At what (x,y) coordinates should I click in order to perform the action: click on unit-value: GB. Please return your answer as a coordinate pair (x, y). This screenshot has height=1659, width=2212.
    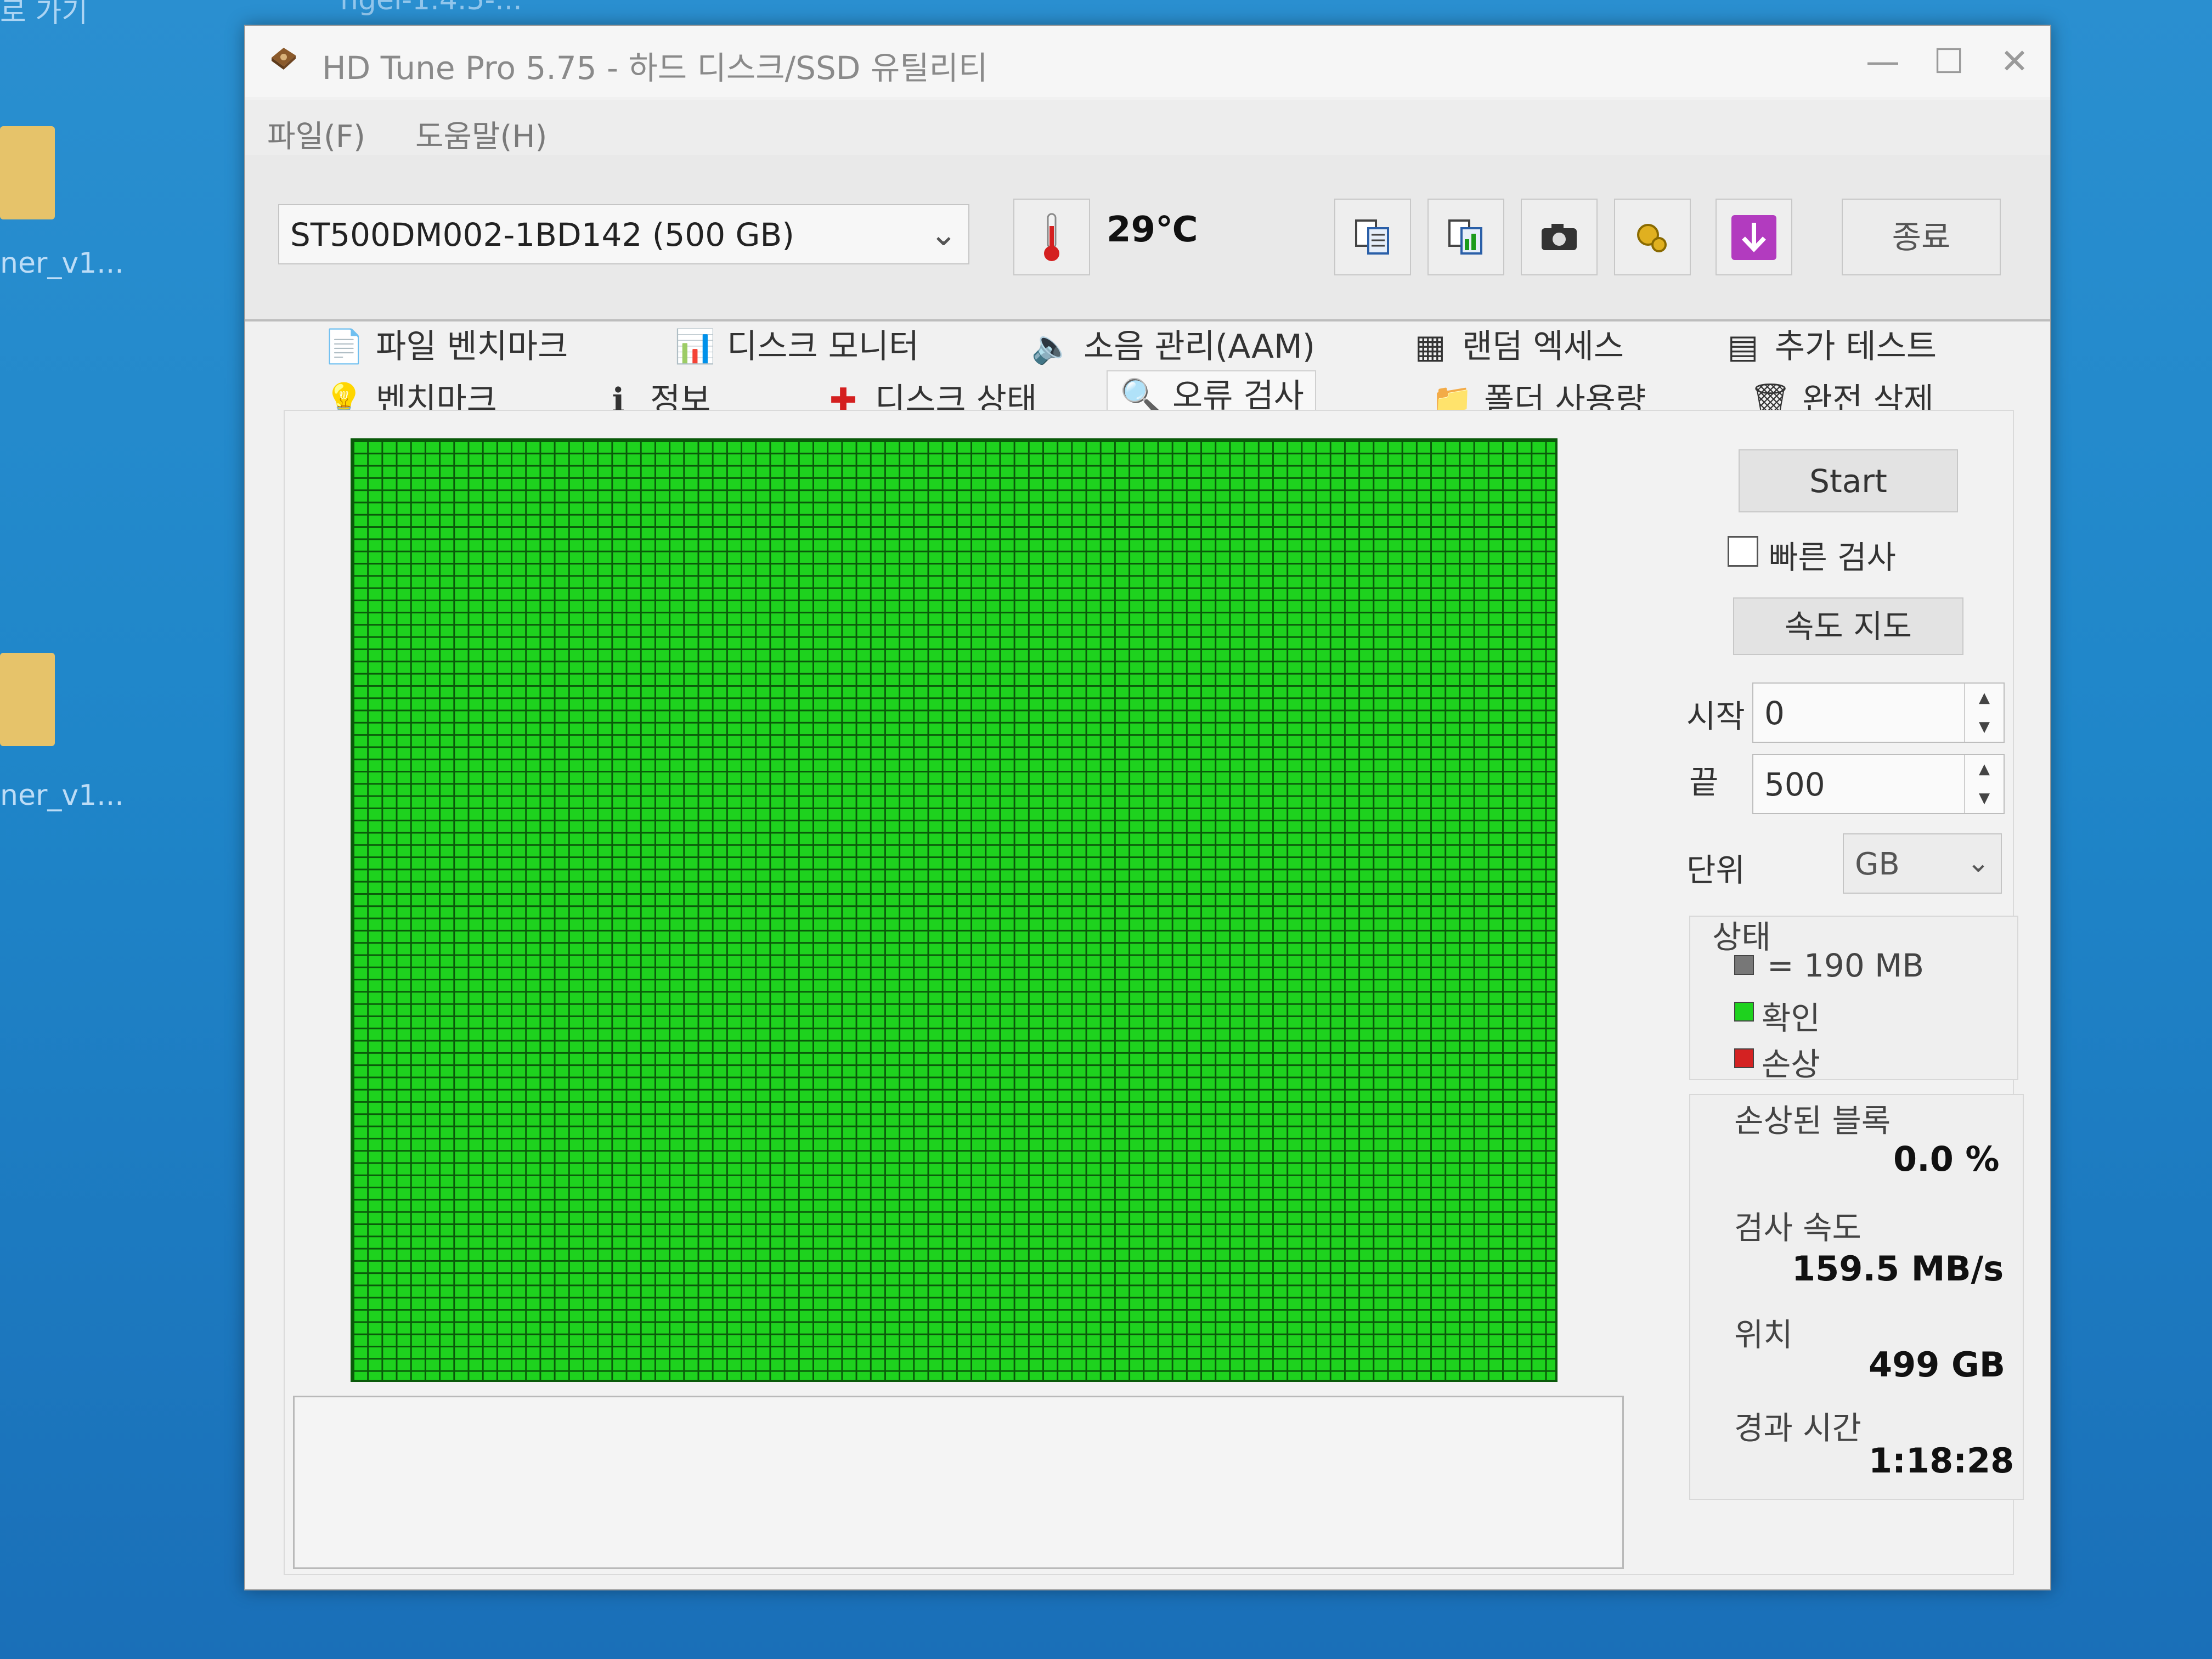
    Looking at the image, I should click on (1878, 864).